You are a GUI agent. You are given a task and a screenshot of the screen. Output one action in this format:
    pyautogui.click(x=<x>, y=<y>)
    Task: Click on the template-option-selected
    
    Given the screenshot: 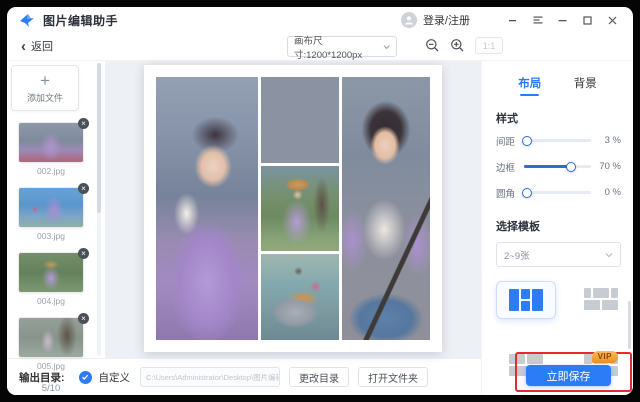 What is the action you would take?
    pyautogui.click(x=526, y=300)
    